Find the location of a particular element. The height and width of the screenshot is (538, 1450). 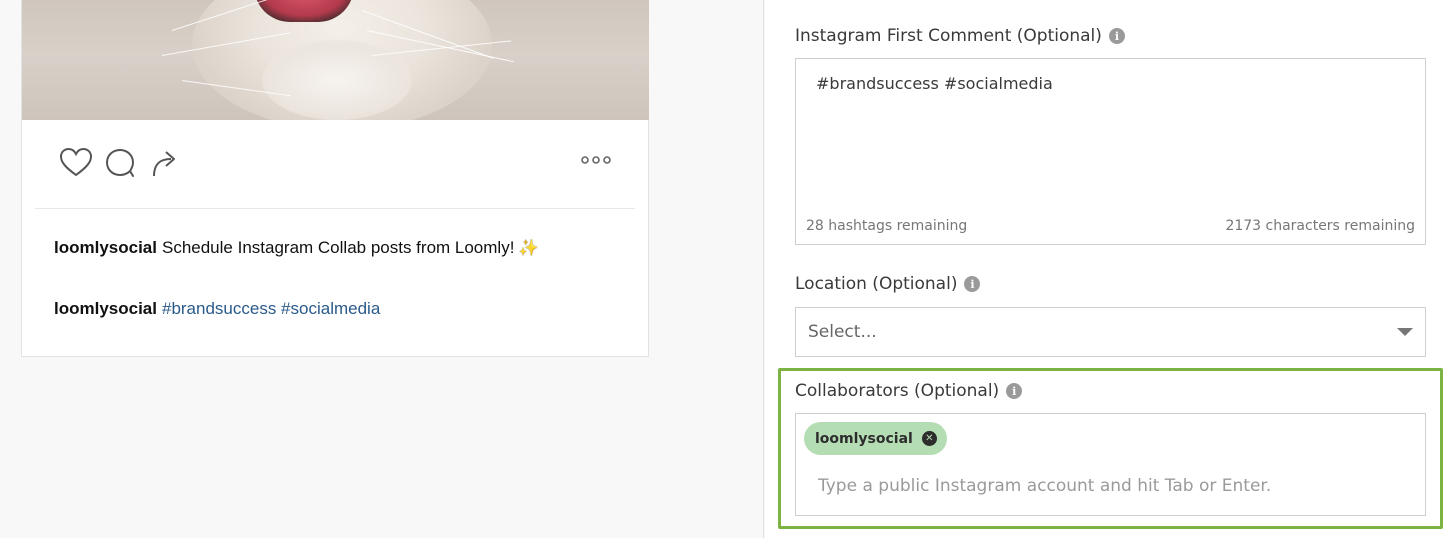

post-actions-bar is located at coordinates (335, 164).